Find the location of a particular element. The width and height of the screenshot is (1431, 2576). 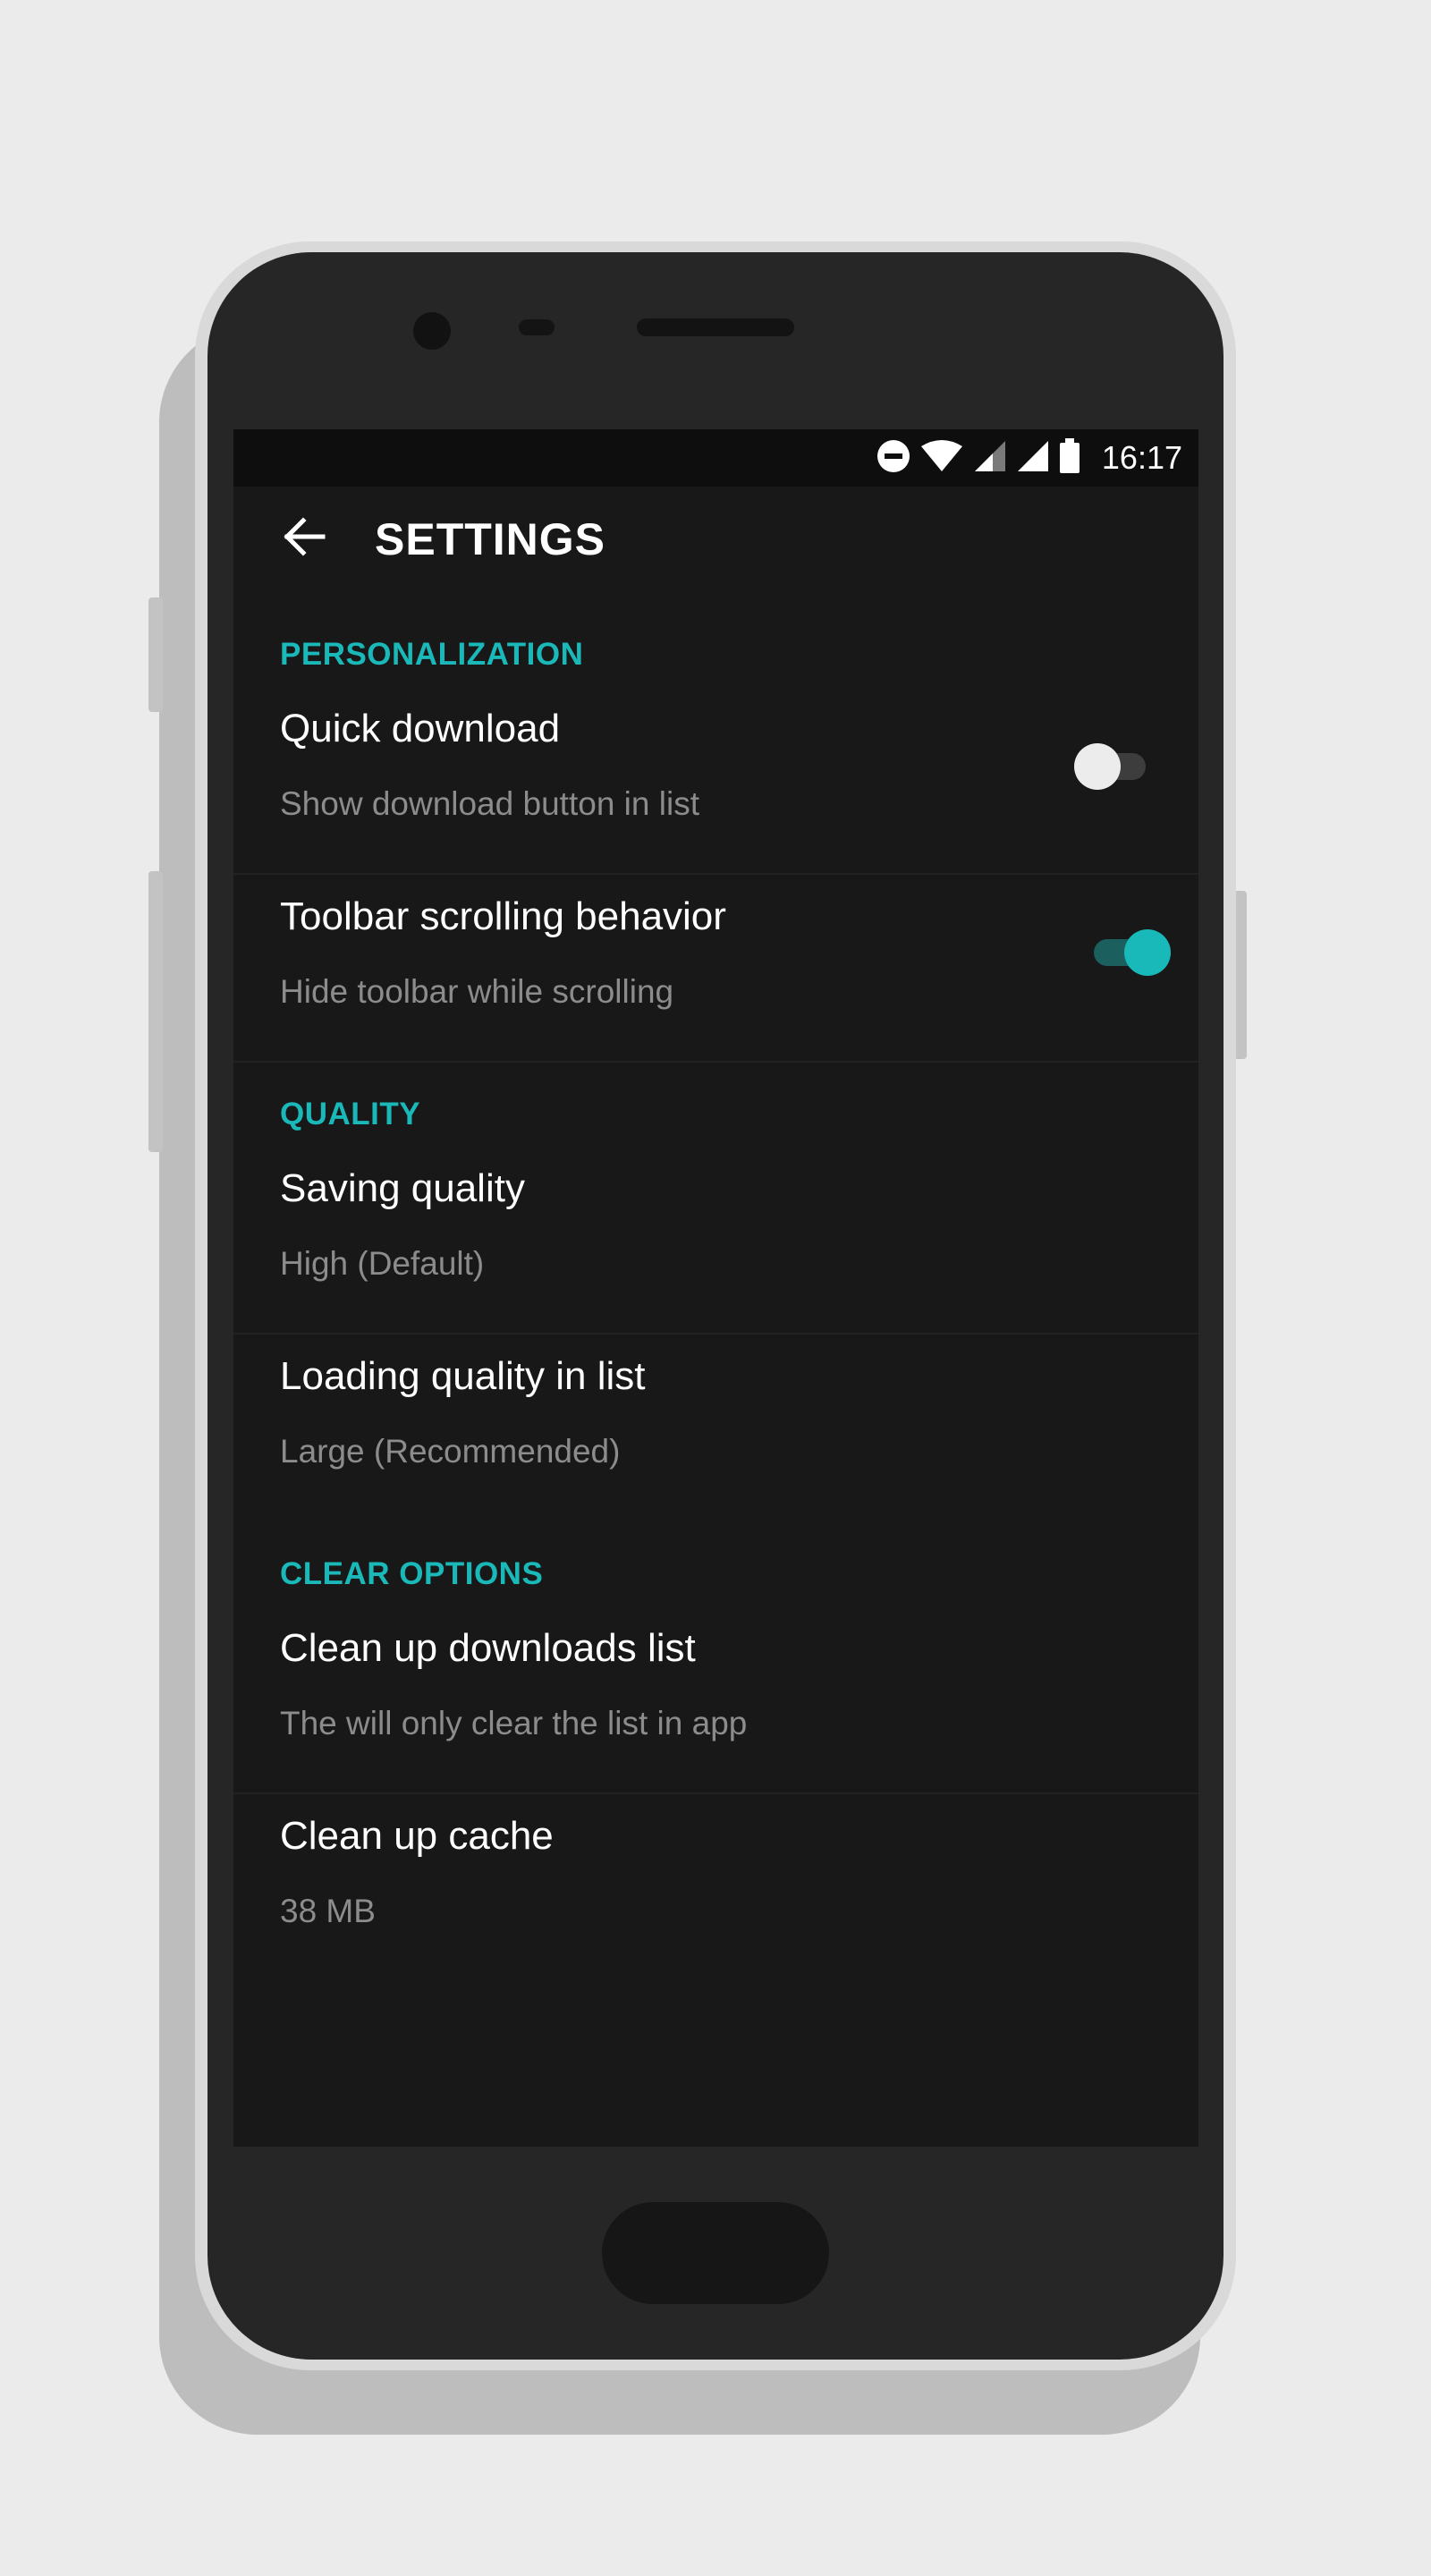

app-bar: SETTINGS is located at coordinates (716, 538).